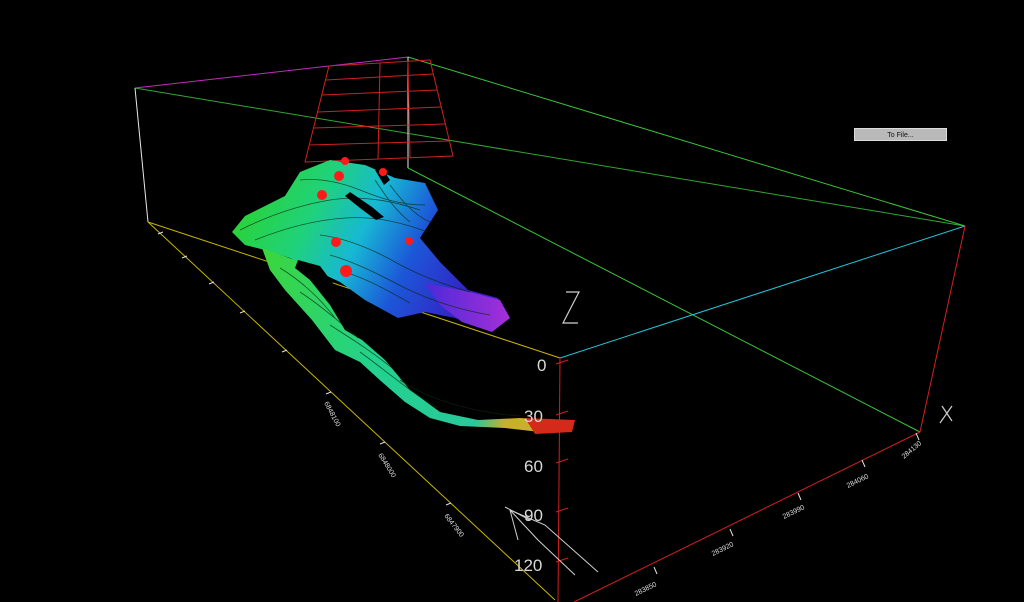 The width and height of the screenshot is (1024, 602). What do you see at coordinates (778, 515) in the screenshot?
I see `x-axis: 283850 283920 283990 284060 284130` at bounding box center [778, 515].